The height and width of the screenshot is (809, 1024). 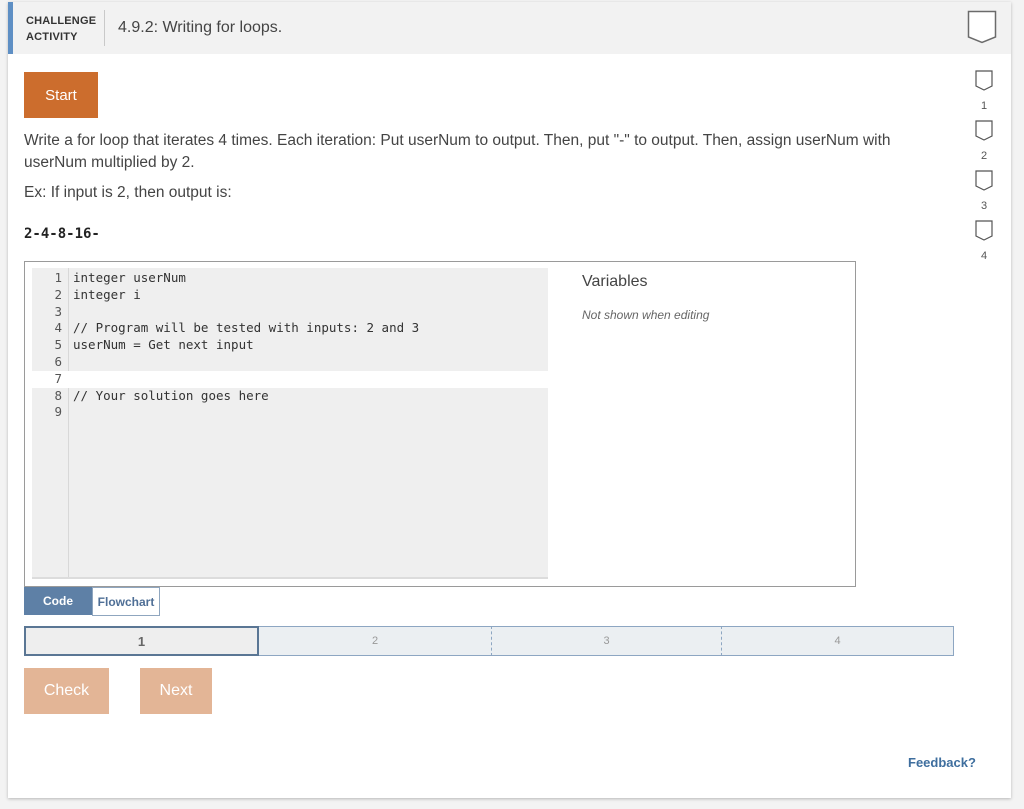 I want to click on expected-output: 2-4-8-16-, so click(x=62, y=234).